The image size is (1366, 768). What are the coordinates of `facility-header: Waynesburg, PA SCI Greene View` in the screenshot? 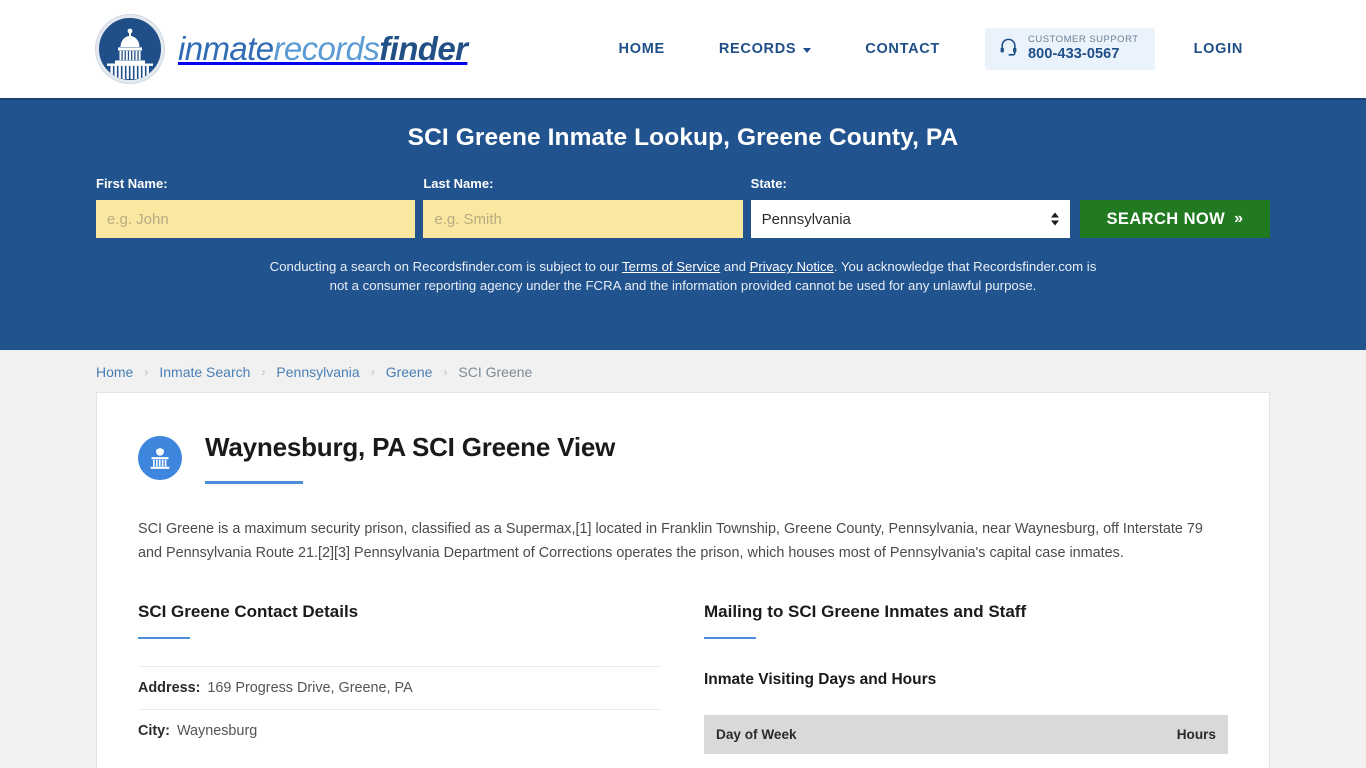 It's located at (683, 458).